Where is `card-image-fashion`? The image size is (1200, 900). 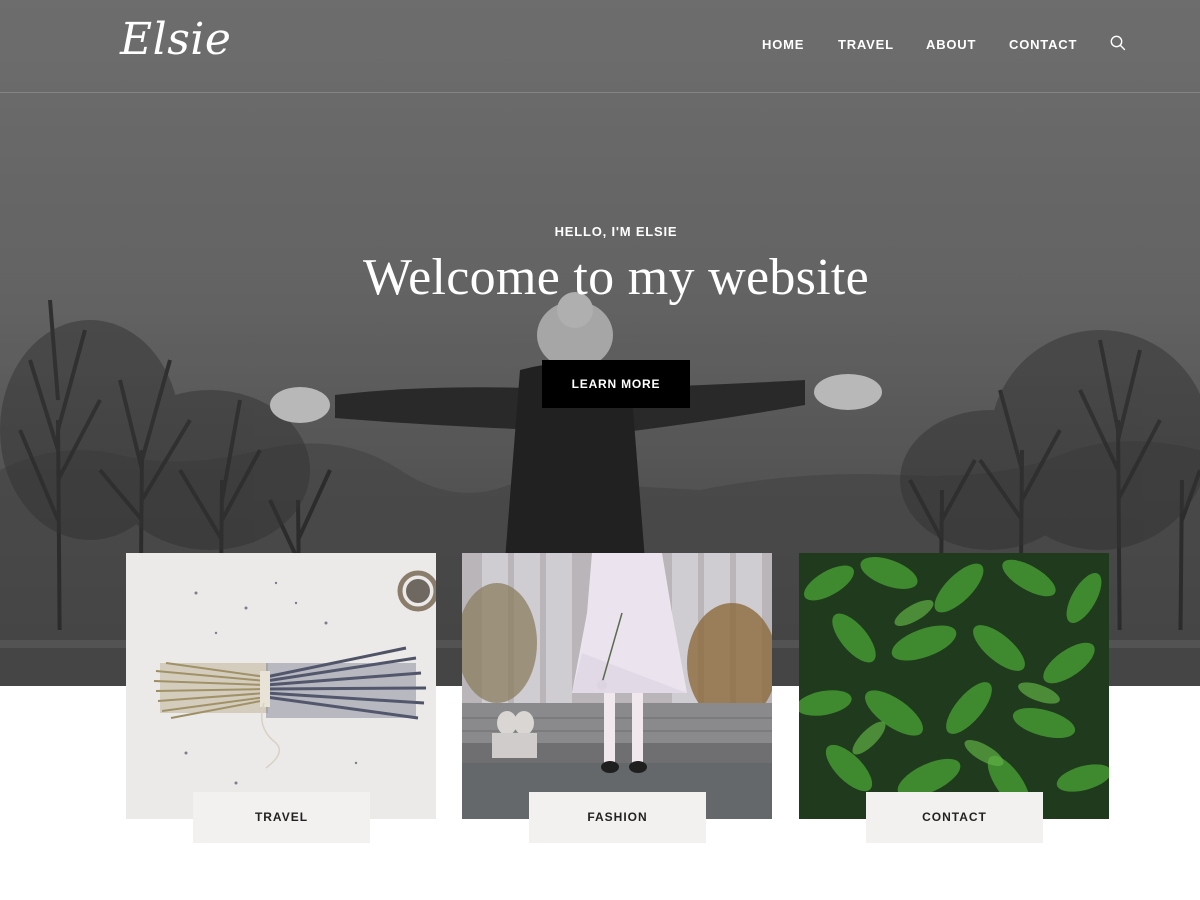 card-image-fashion is located at coordinates (617, 686).